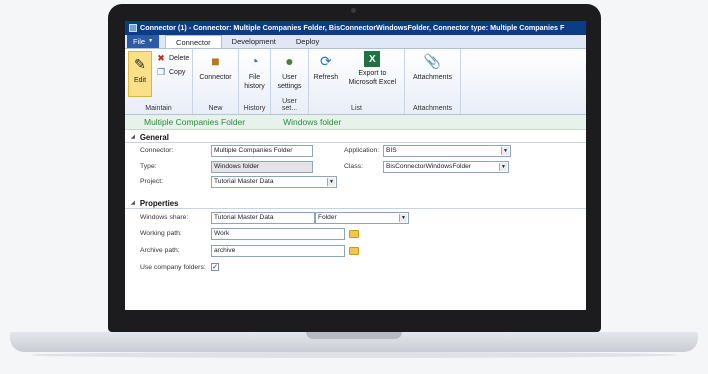 Image resolution: width=708 pixels, height=374 pixels. Describe the element at coordinates (157, 150) in the screenshot. I see `connector-label: Connector:` at that location.